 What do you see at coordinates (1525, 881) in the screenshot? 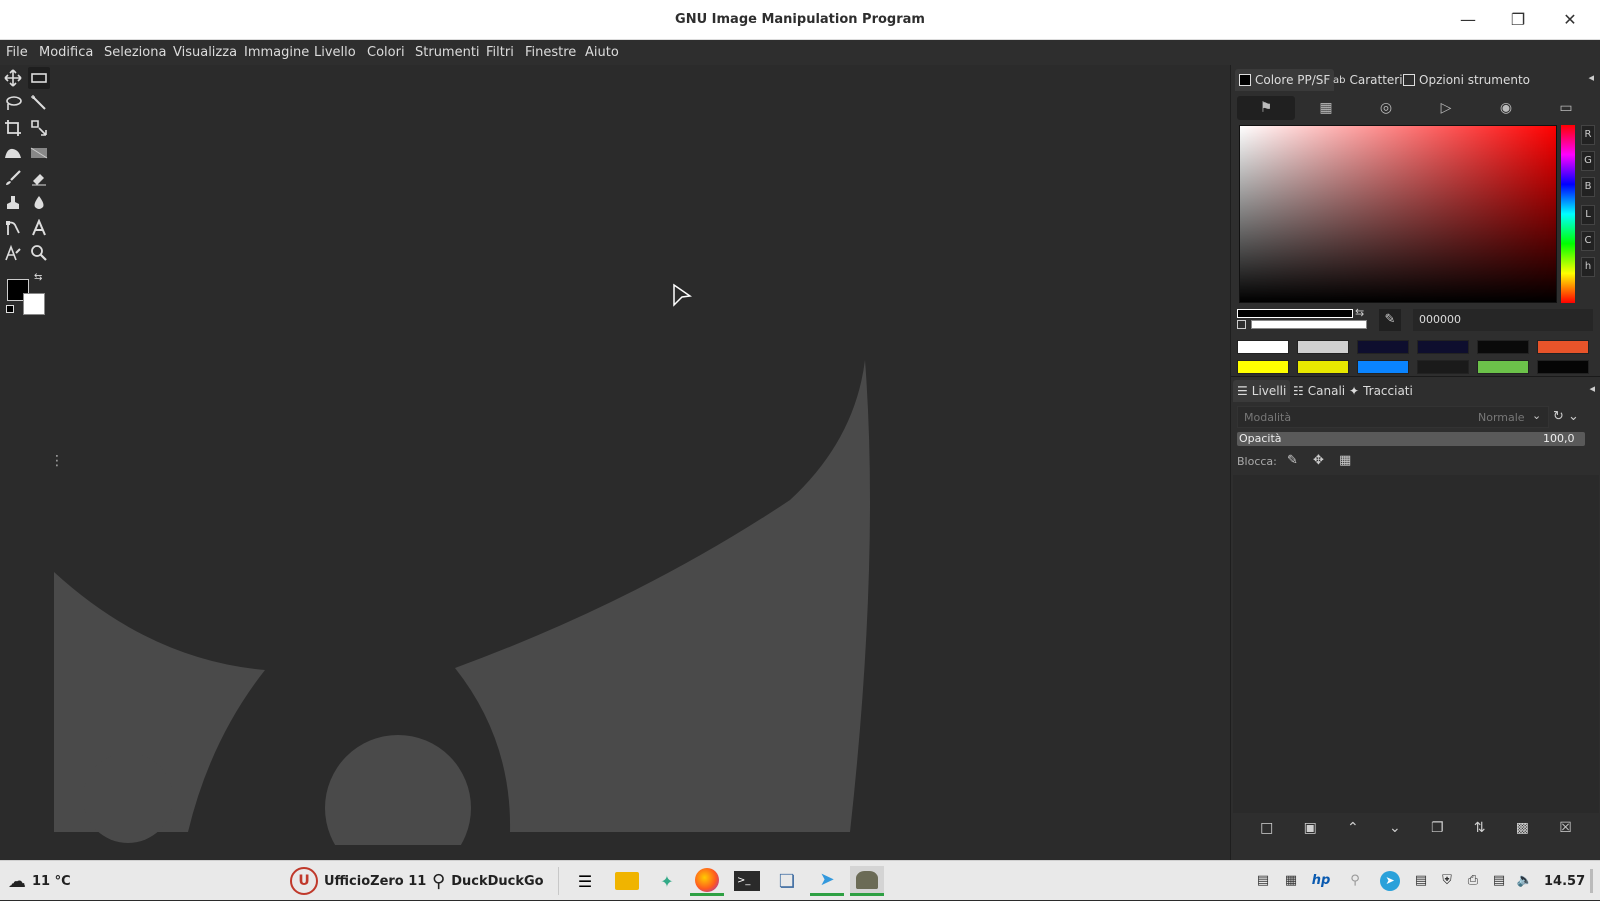
I see `volume-icon: 🔈` at bounding box center [1525, 881].